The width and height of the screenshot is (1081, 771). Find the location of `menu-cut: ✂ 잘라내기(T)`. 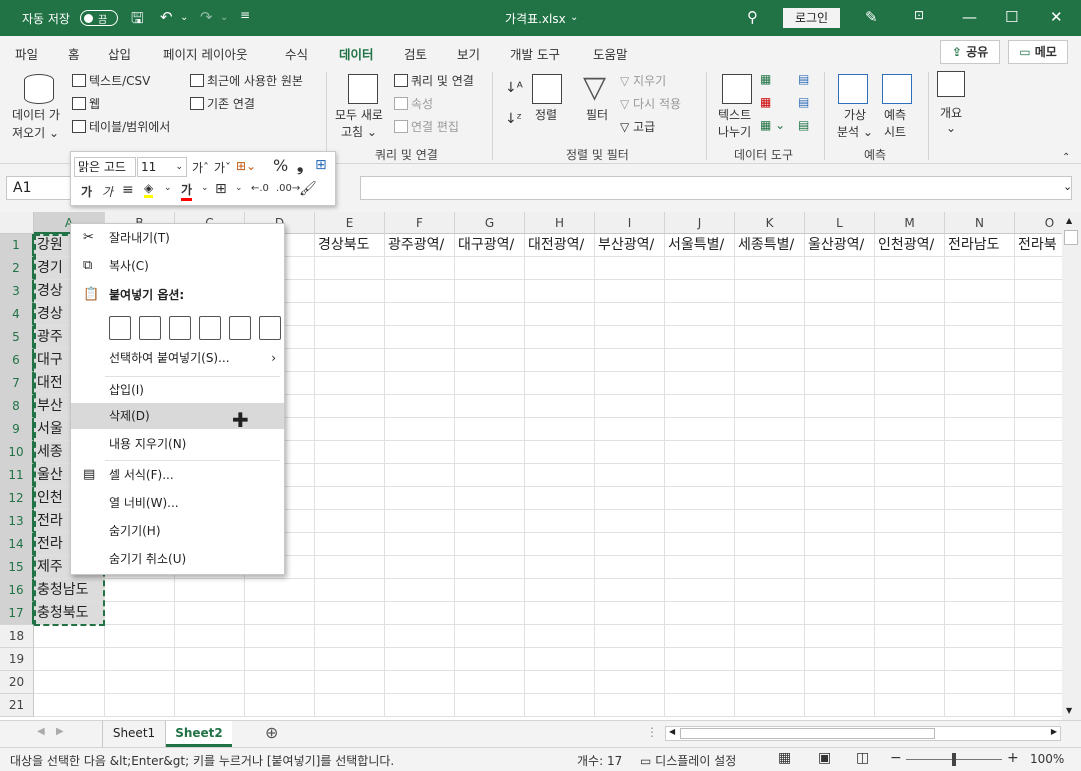

menu-cut: ✂ 잘라내기(T) is located at coordinates (177, 238).